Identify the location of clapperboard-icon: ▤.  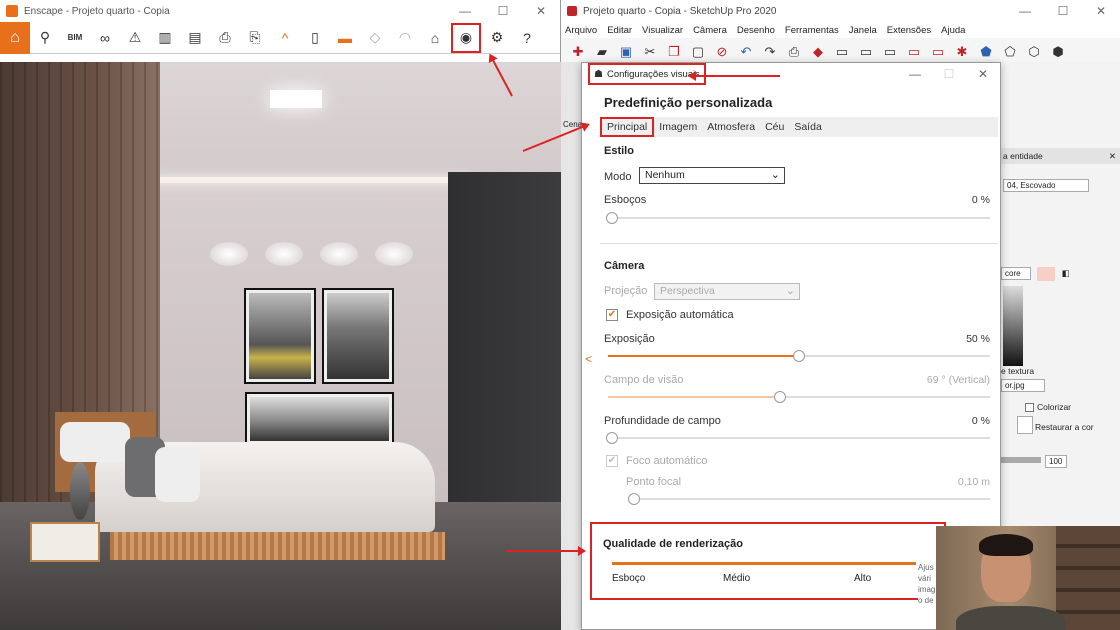
(195, 38).